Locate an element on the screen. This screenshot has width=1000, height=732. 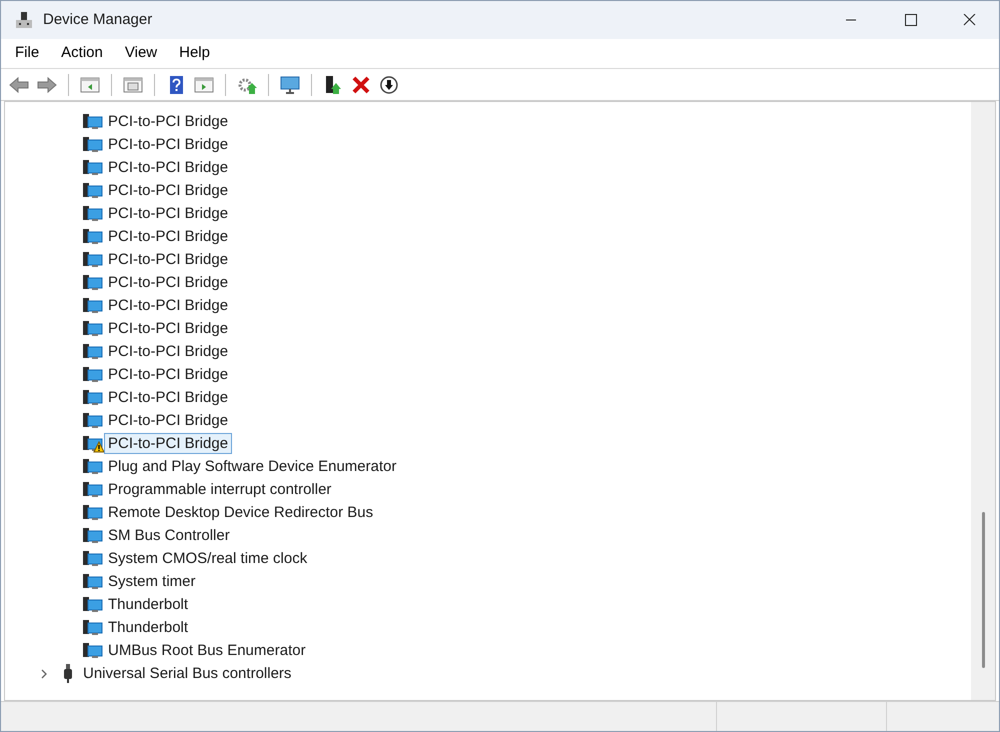
menu-item: Help is located at coordinates (194, 53).